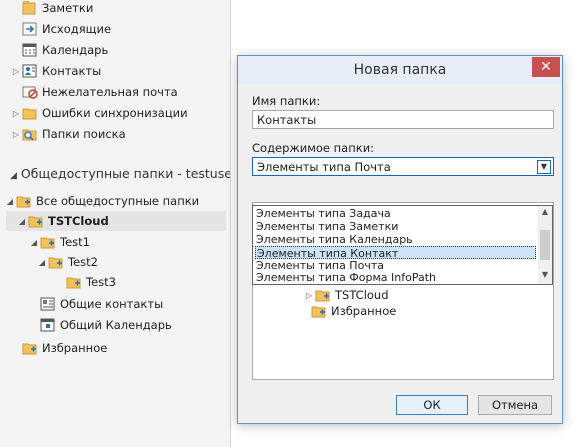 Image resolution: width=578 pixels, height=447 pixels. What do you see at coordinates (286, 101) in the screenshot?
I see `folder-name-label: Имя папки:` at bounding box center [286, 101].